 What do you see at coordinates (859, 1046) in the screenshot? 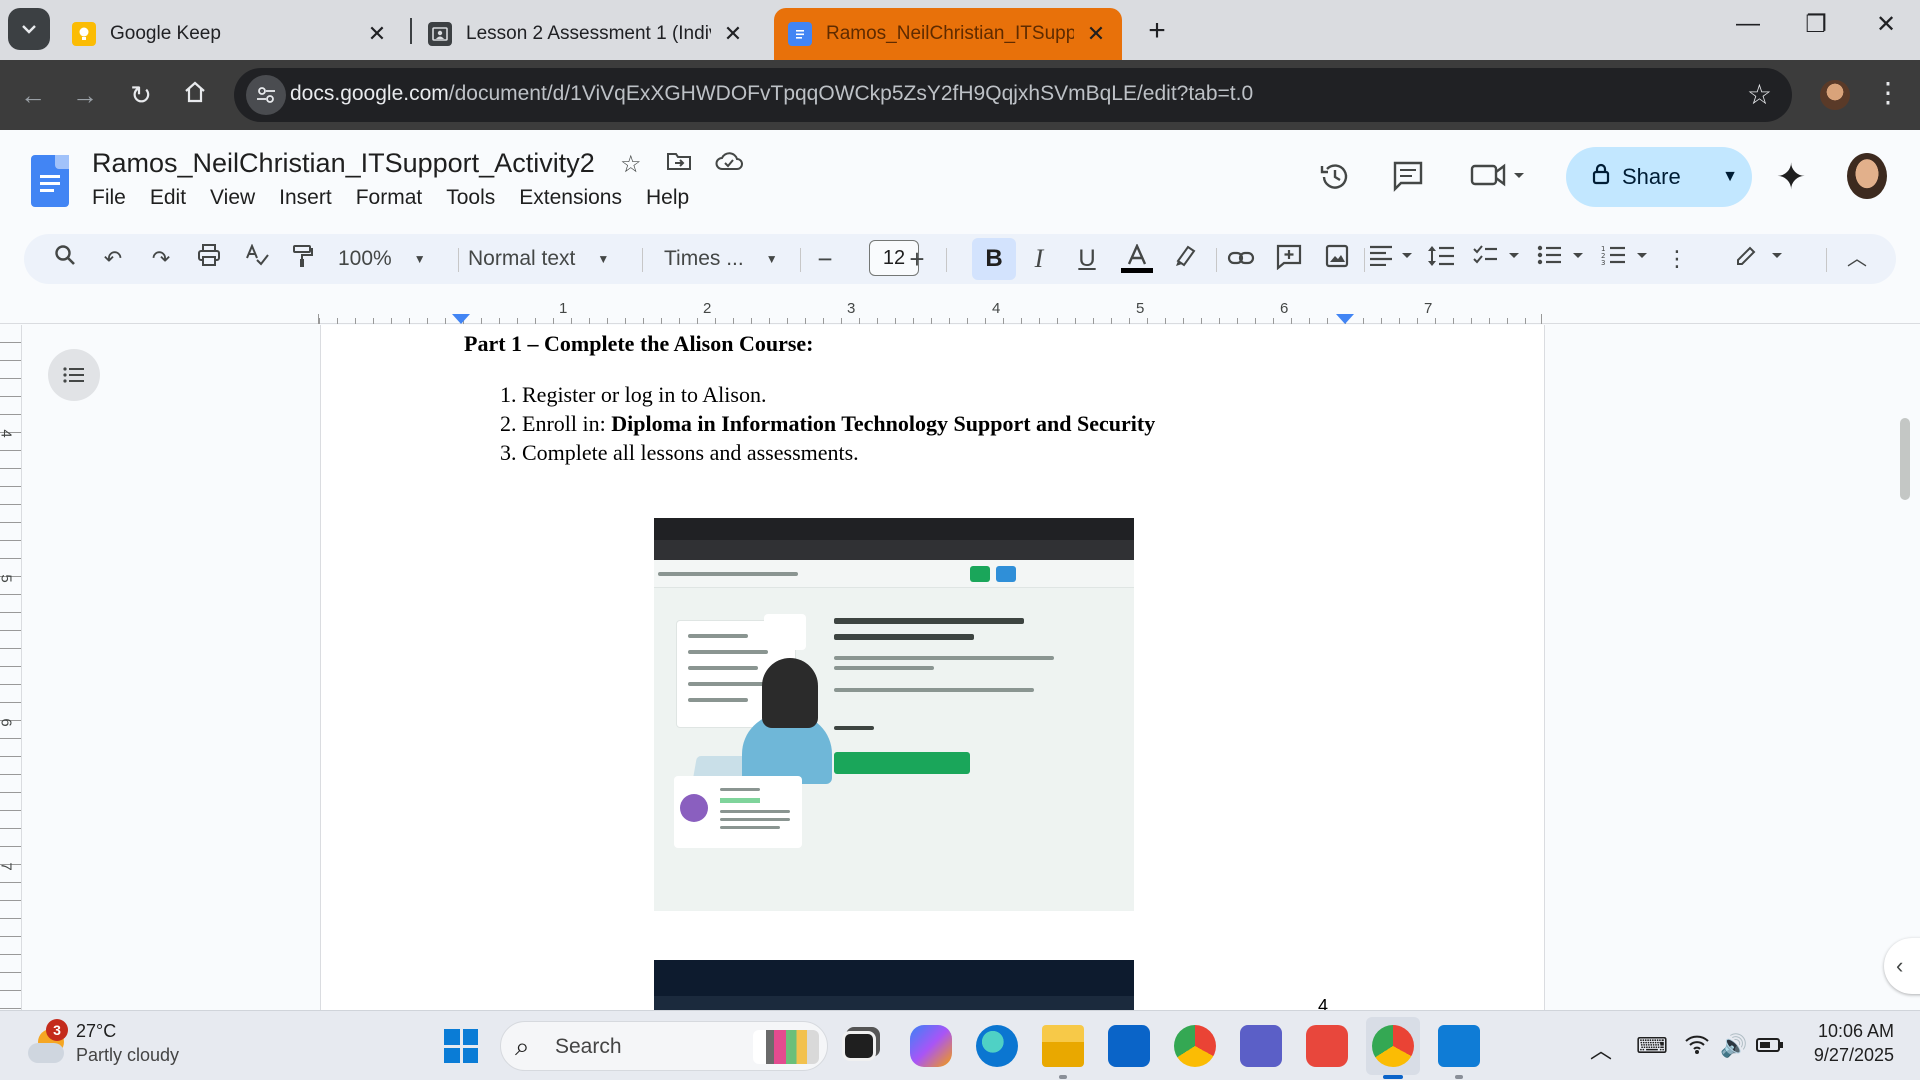
I see `task-view-icon` at bounding box center [859, 1046].